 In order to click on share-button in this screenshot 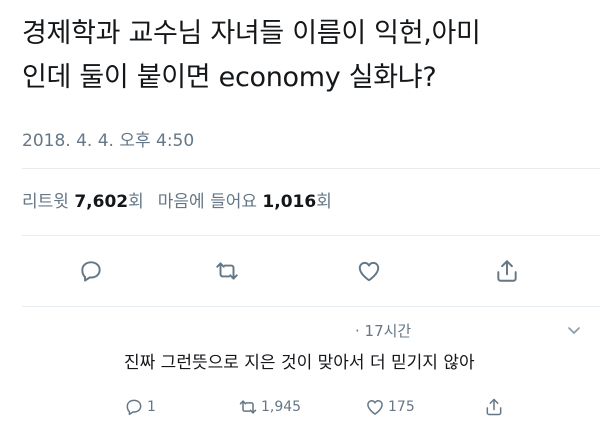, I will do `click(507, 271)`.